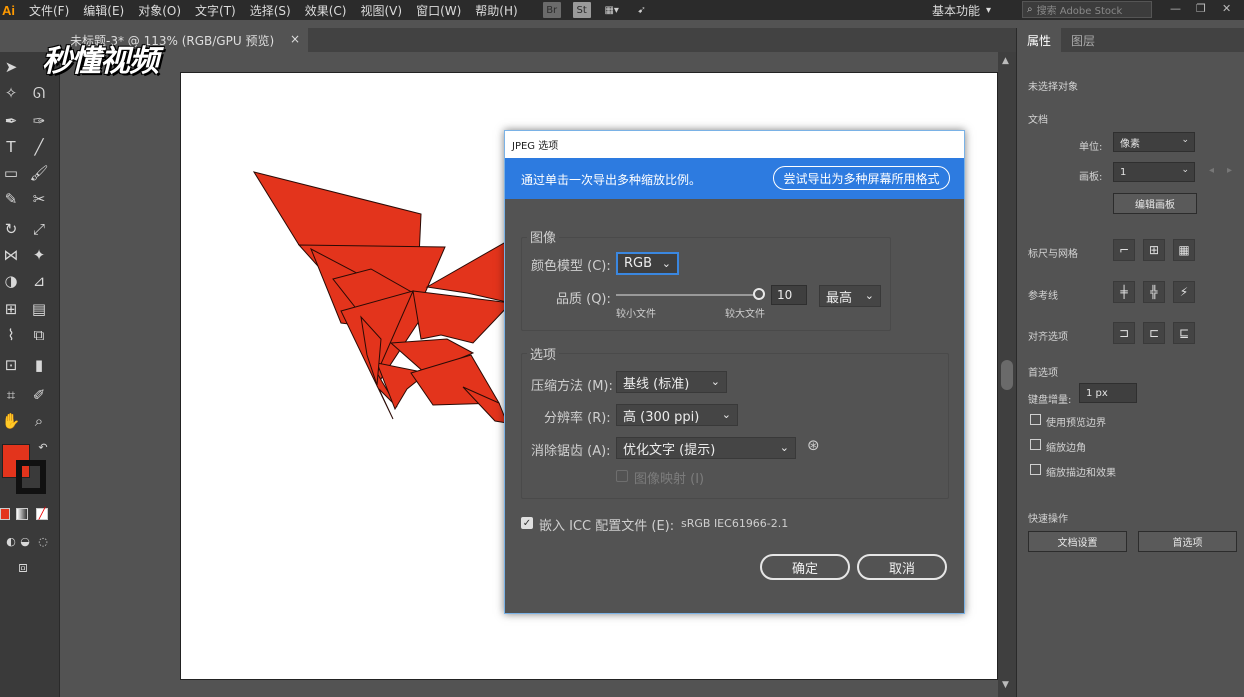  What do you see at coordinates (689, 295) in the screenshot?
I see `quality-slider-track` at bounding box center [689, 295].